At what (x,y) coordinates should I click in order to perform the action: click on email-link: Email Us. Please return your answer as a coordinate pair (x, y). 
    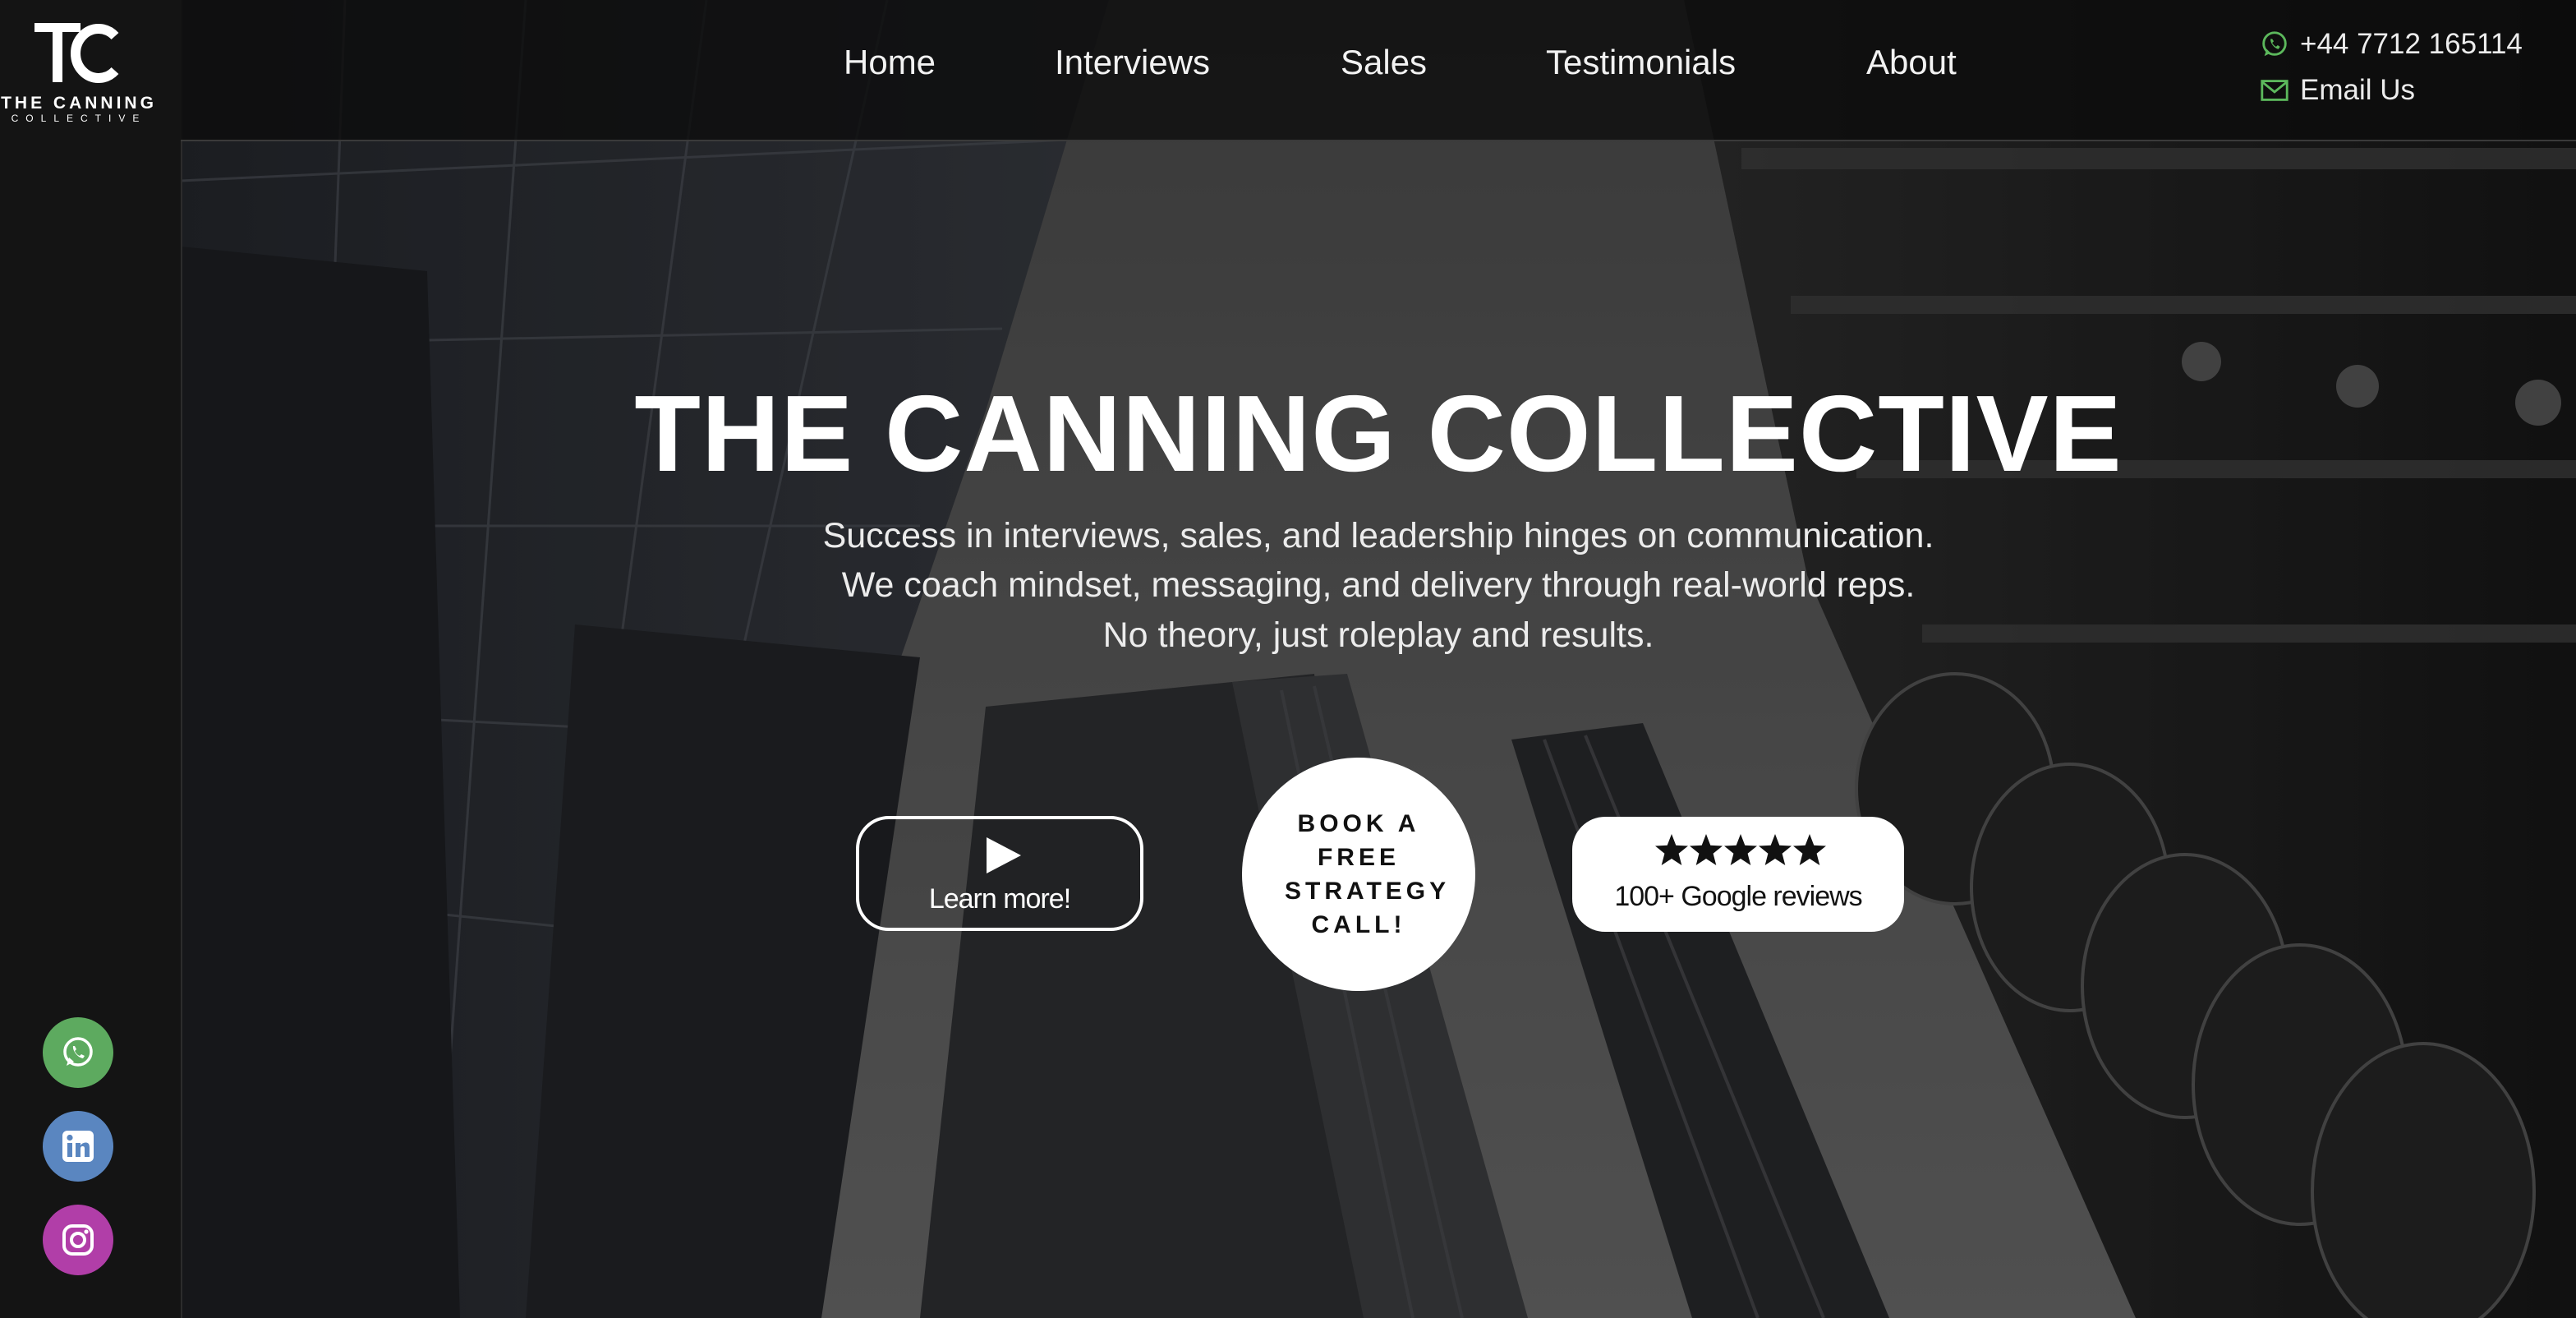
    Looking at the image, I should click on (2391, 90).